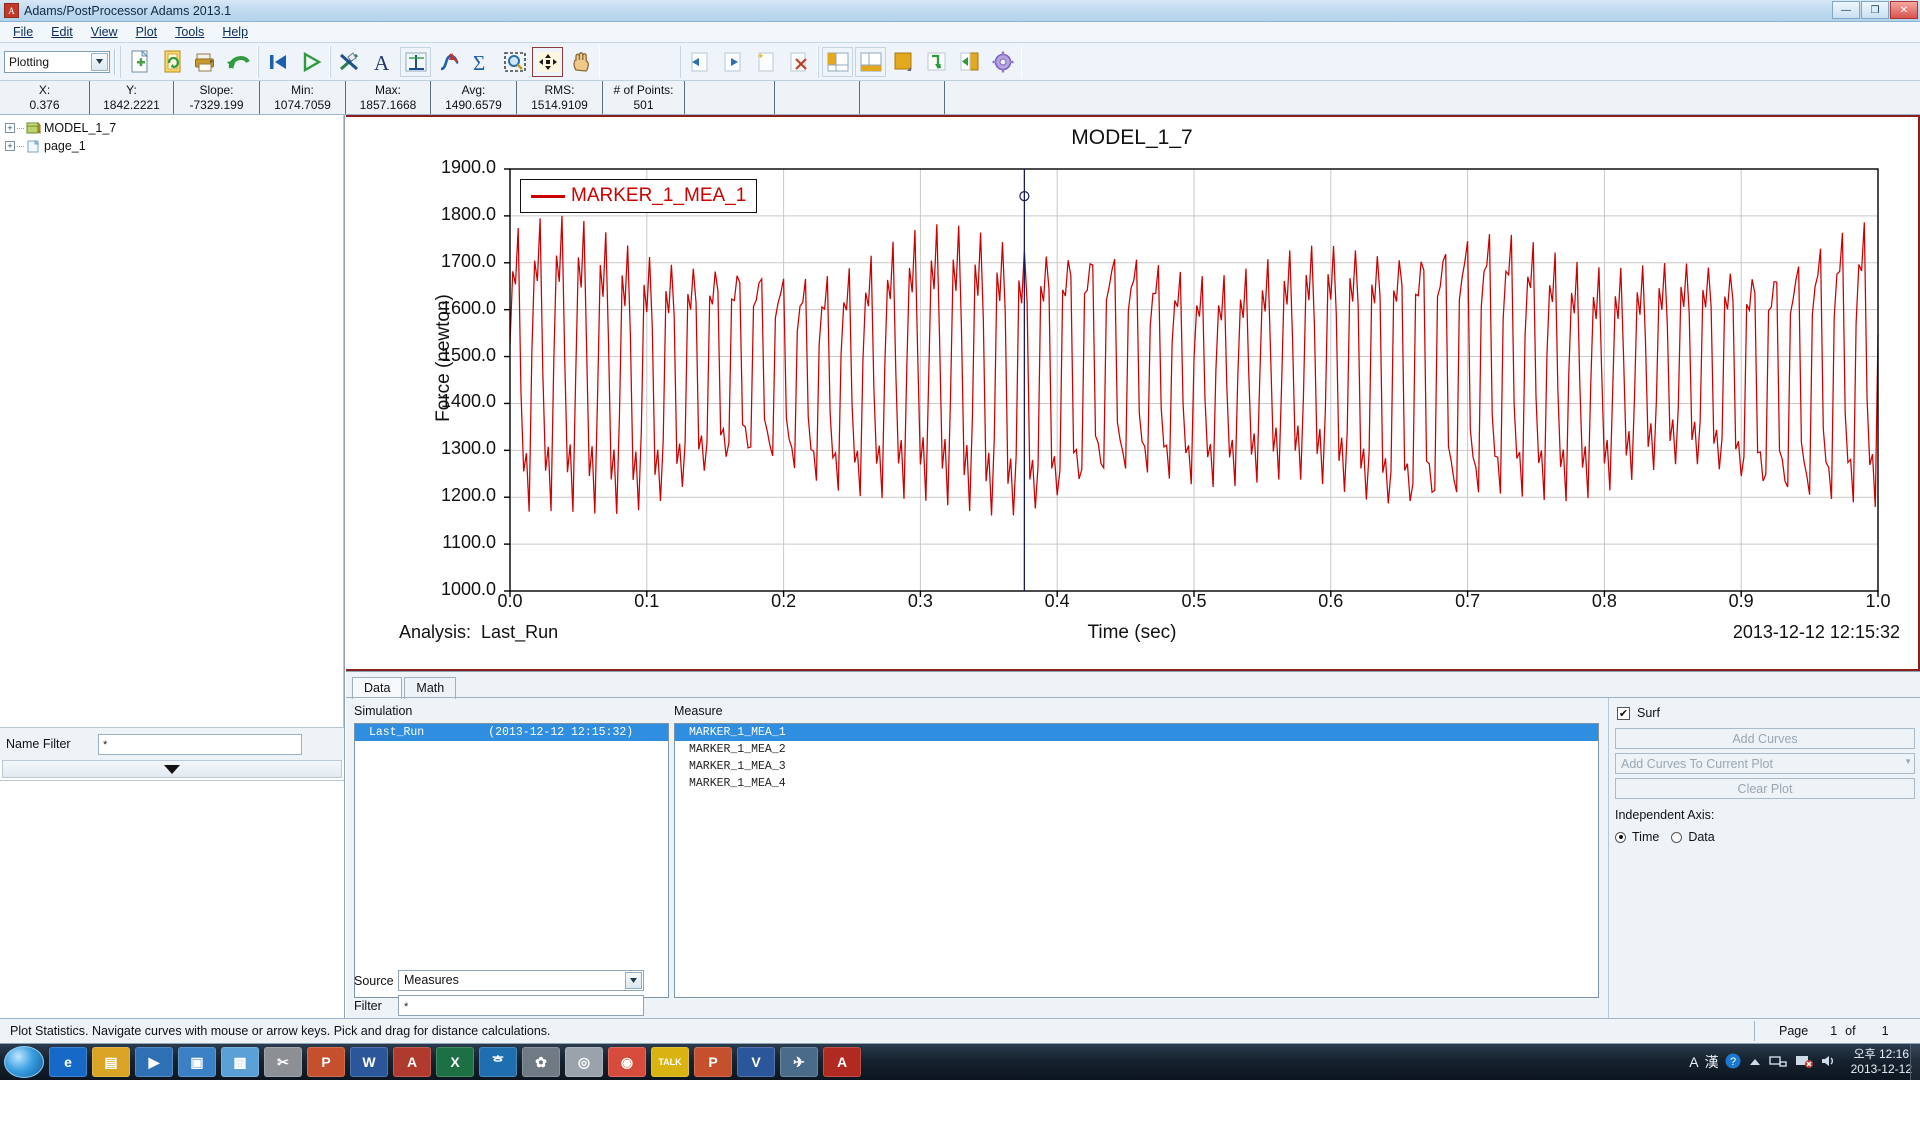 This screenshot has width=1920, height=1133. I want to click on fit-view-icon, so click(547, 61).